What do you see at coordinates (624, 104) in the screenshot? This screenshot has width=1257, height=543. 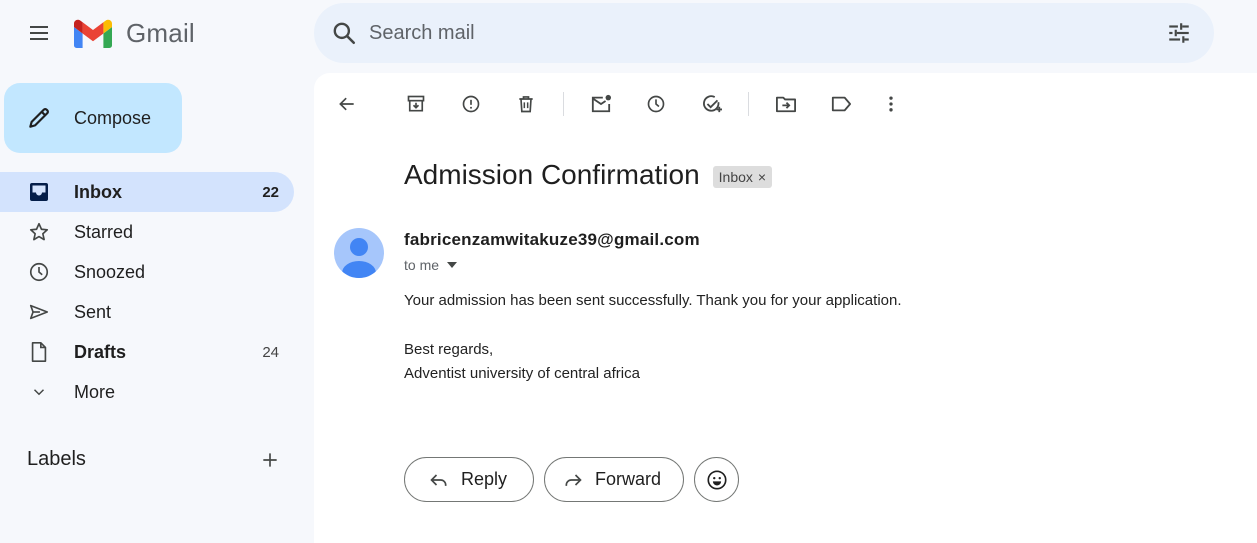 I see `message-toolbar` at bounding box center [624, 104].